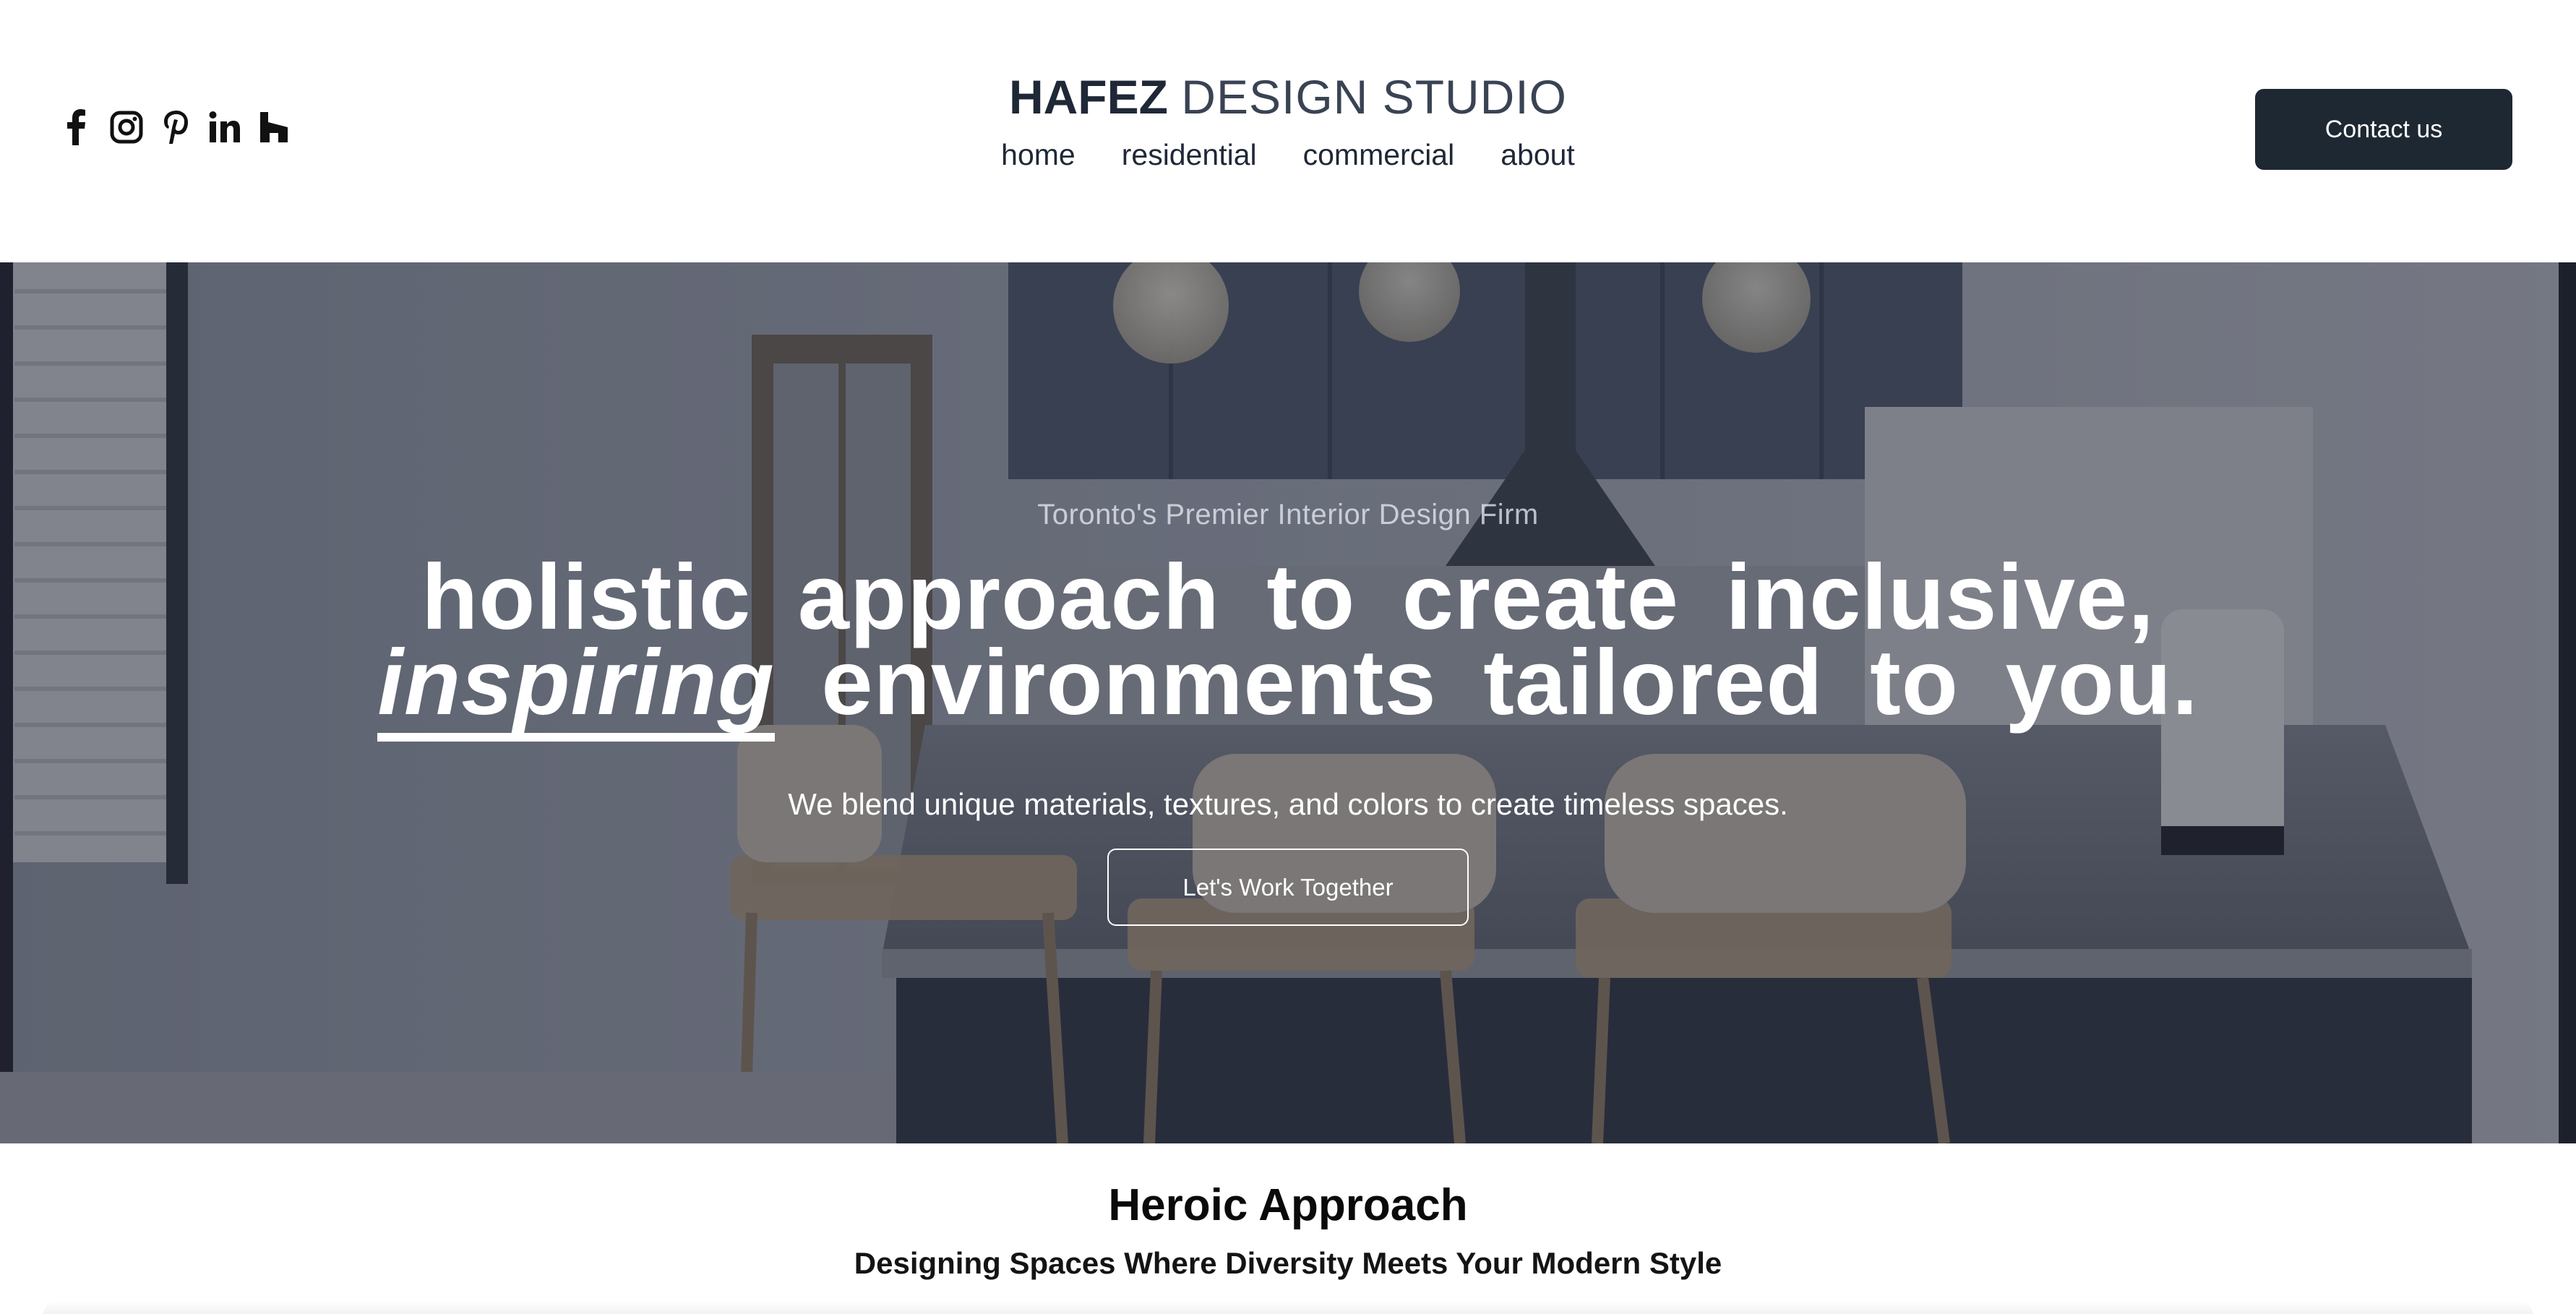 This screenshot has width=2576, height=1314. Describe the element at coordinates (1088, 97) in the screenshot. I see `brand-name-bold: HAFEZ` at that location.